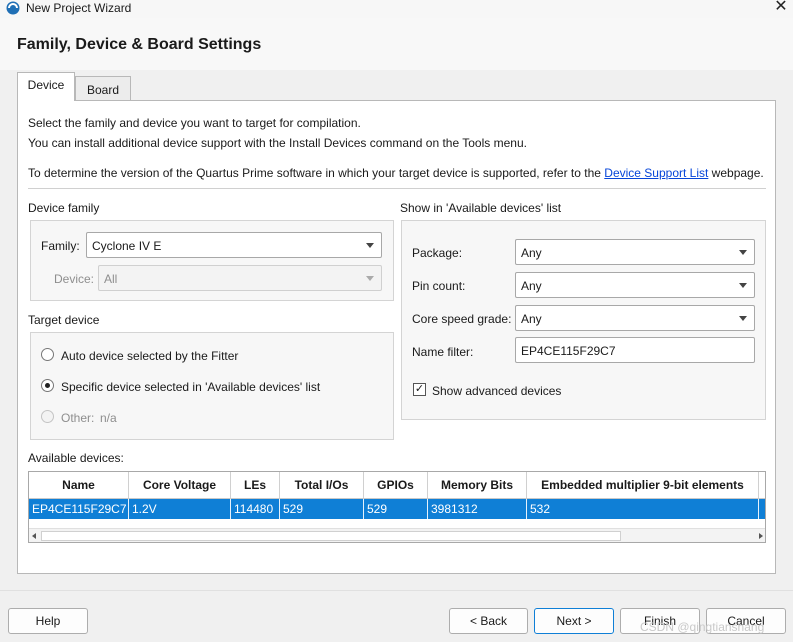 The image size is (793, 642). Describe the element at coordinates (78, 418) in the screenshot. I see `other-device-label: Other:` at that location.